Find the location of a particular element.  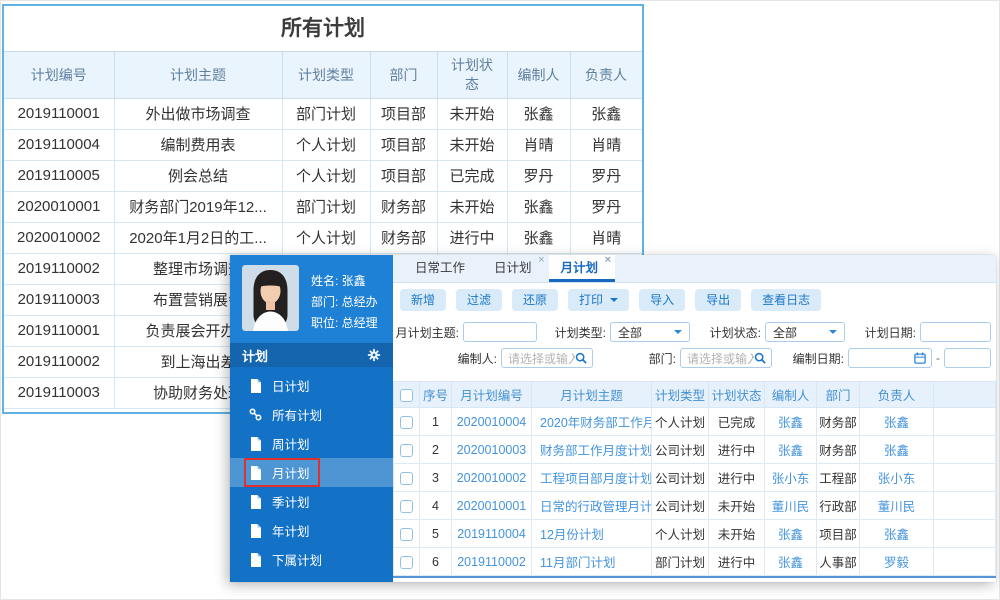

plan-creator-cell: 张鑫 is located at coordinates (538, 113).